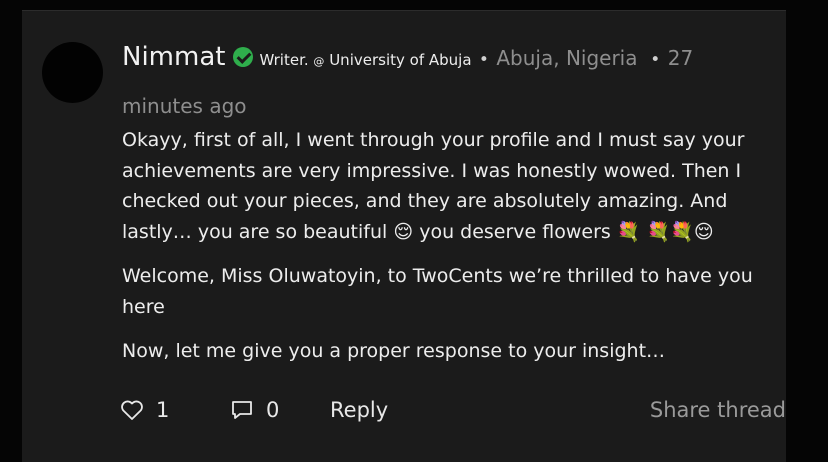  Describe the element at coordinates (163, 410) in the screenshot. I see `like-count: 1` at that location.